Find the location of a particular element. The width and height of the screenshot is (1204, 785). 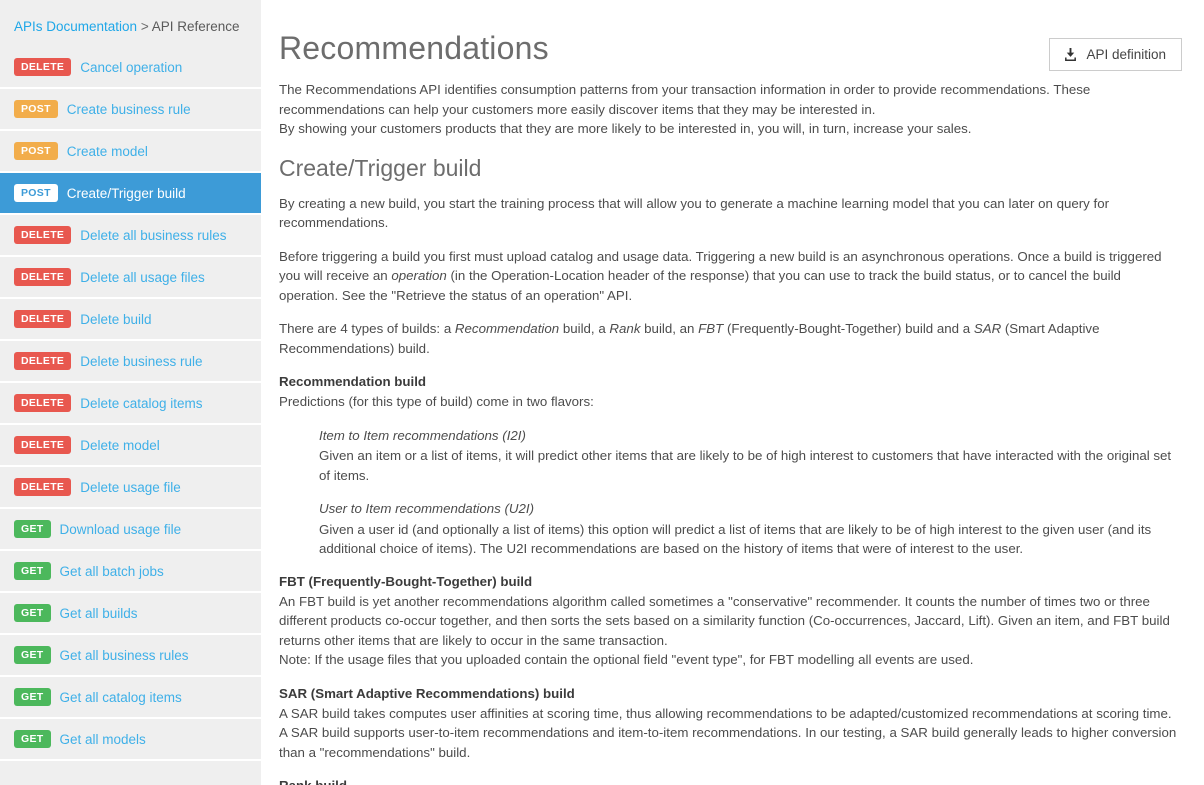

api-operation-label: Delete catalog items is located at coordinates (141, 403).